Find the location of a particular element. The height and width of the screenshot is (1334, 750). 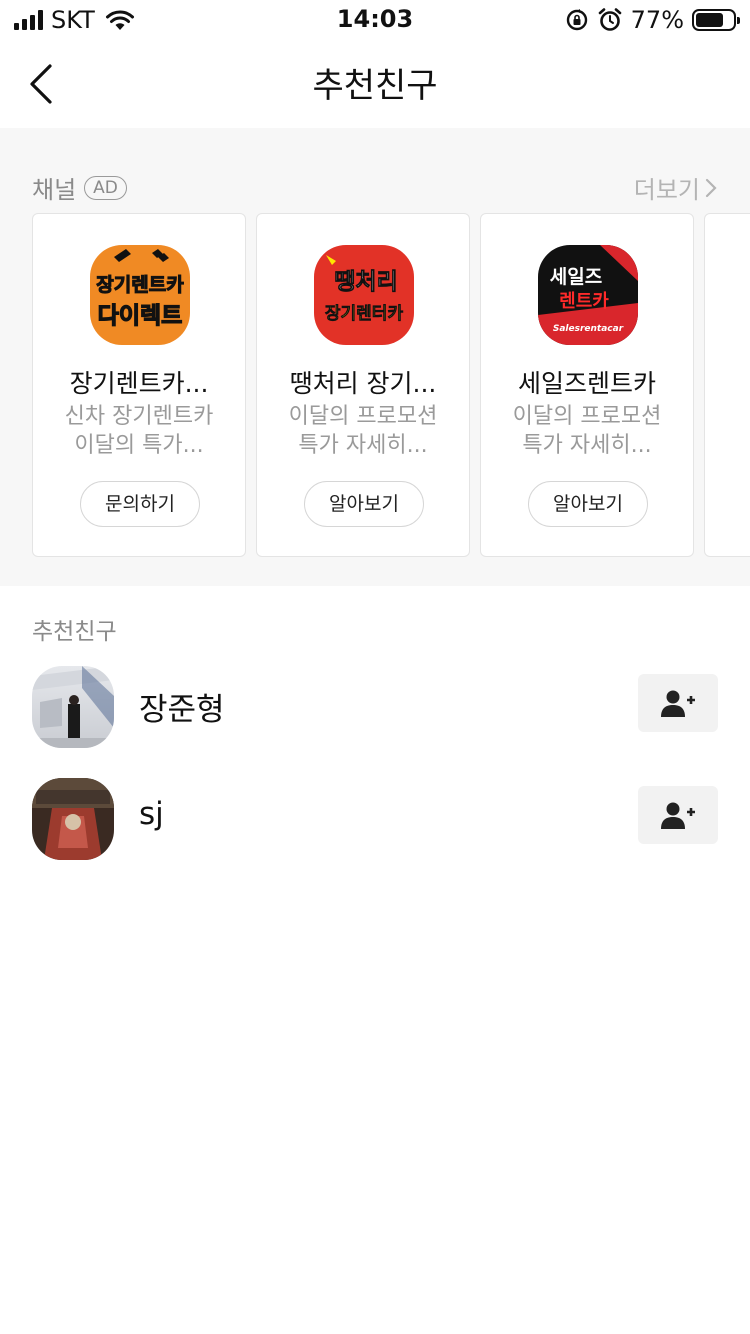

page-title: 추천친구 is located at coordinates (375, 86).